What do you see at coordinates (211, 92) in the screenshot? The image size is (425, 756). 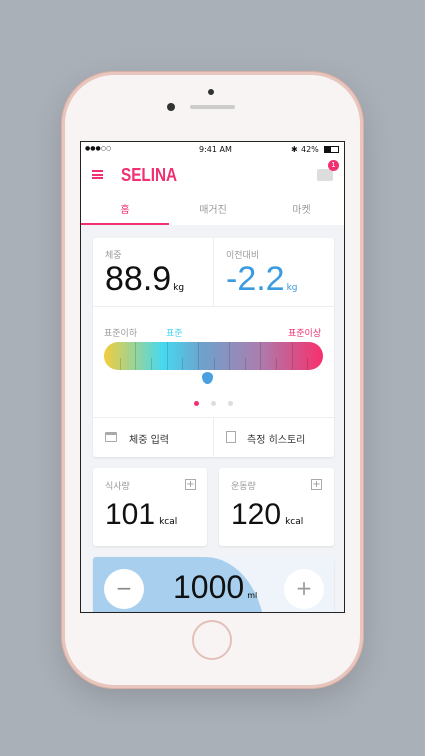 I see `sensor-dot` at bounding box center [211, 92].